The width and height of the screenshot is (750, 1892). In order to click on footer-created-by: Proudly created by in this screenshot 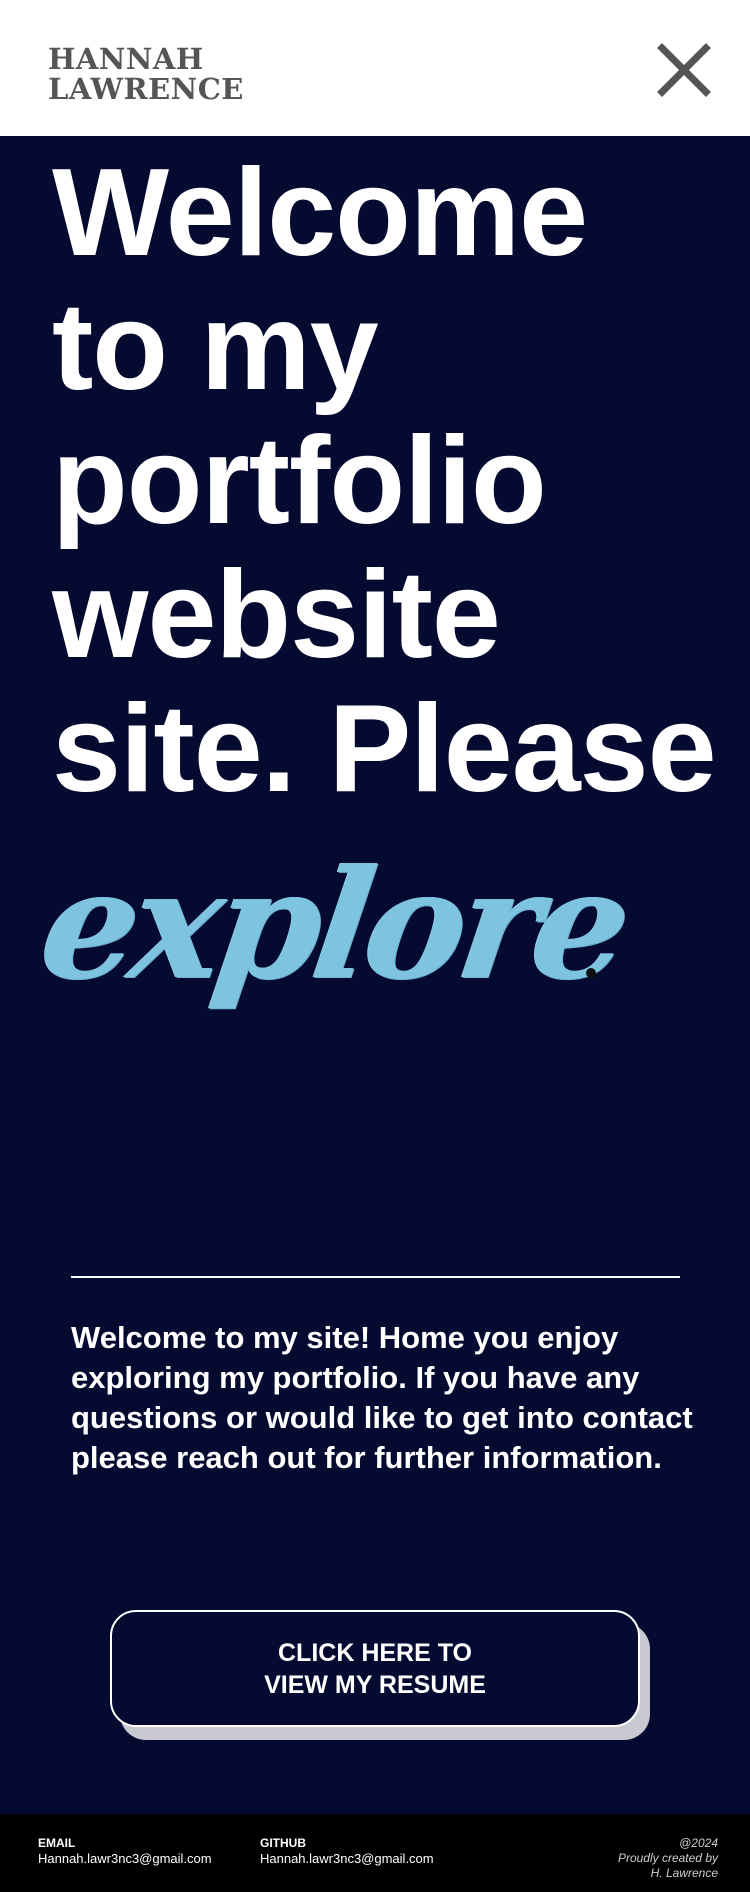, I will do `click(667, 1858)`.